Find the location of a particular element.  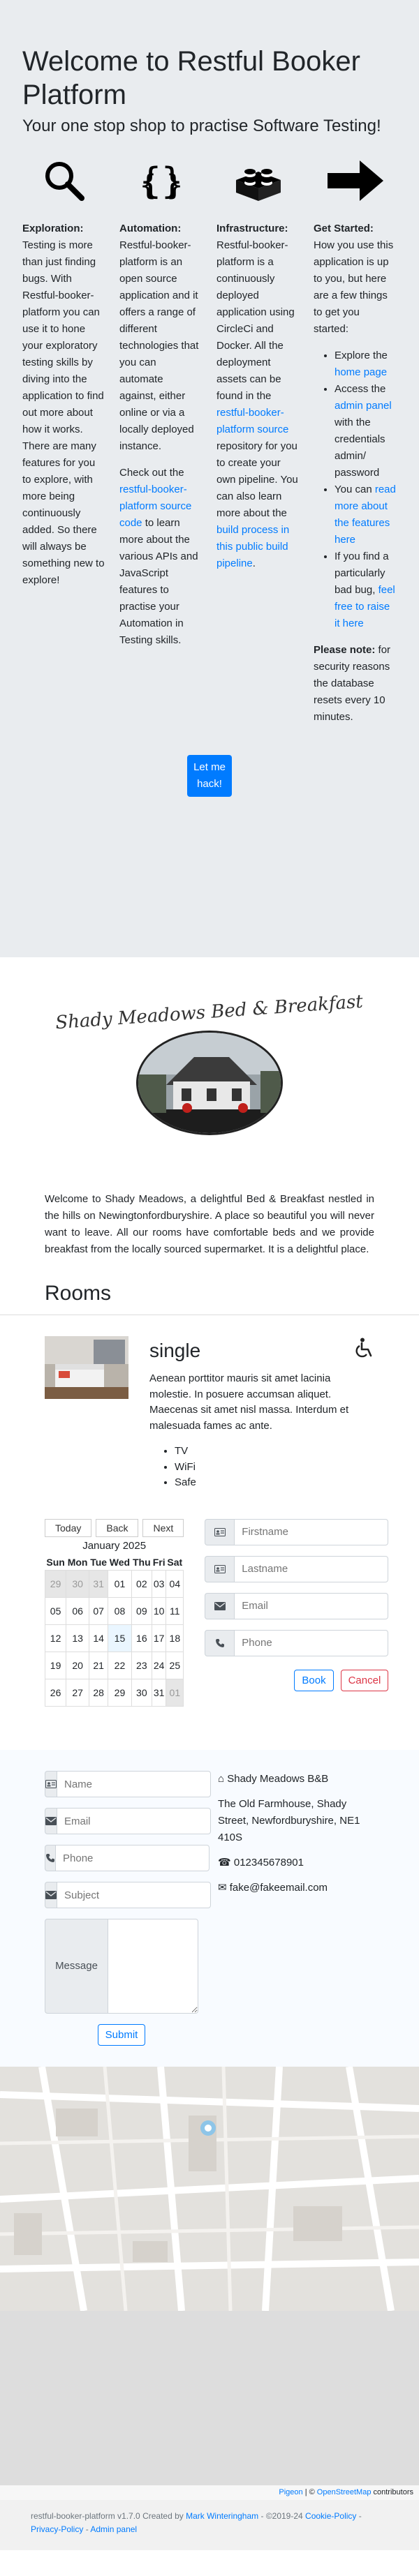

calendar-day-cell: 13 is located at coordinates (78, 1638).